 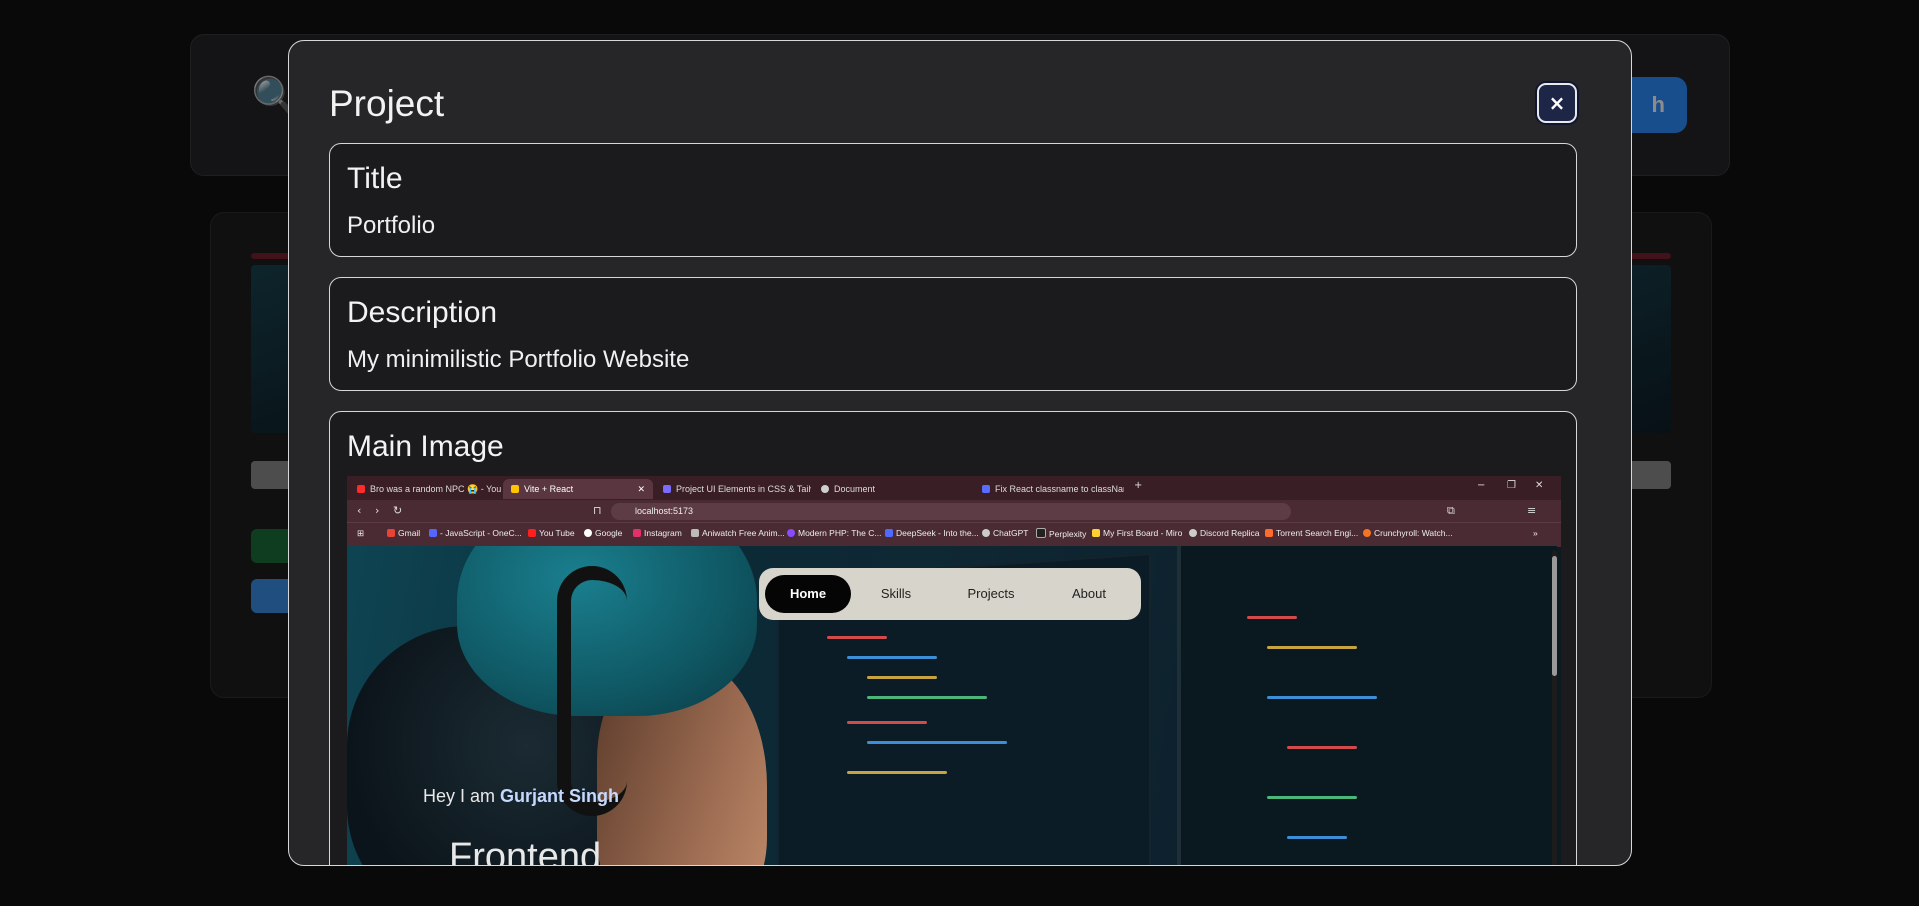 I want to click on reload-icon: ↻, so click(x=398, y=510).